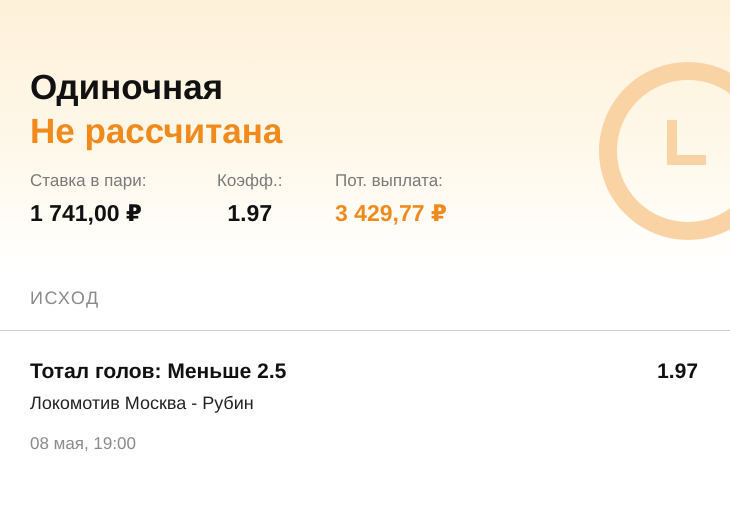 This screenshot has height=519, width=730. Describe the element at coordinates (83, 444) in the screenshot. I see `event-date: 08 мая, 19:00` at that location.